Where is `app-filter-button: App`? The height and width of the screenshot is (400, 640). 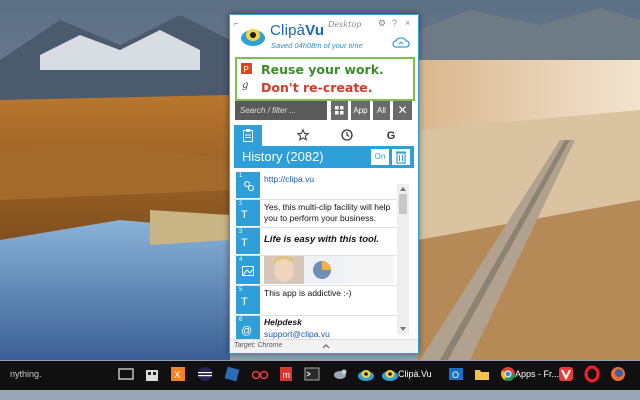
app-filter-button: App is located at coordinates (360, 110).